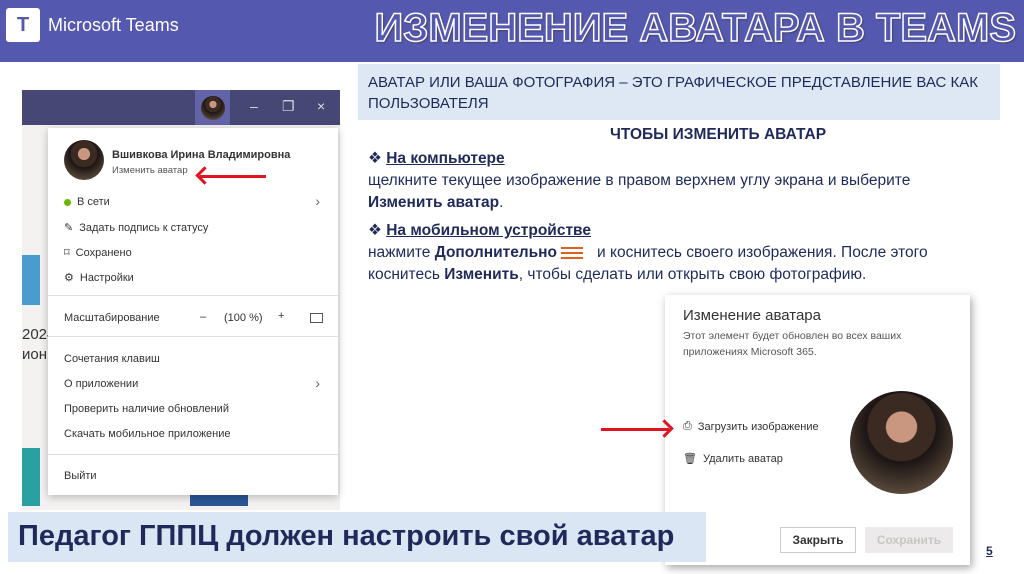 The image size is (1024, 574). I want to click on red-arrow-left, so click(233, 176).